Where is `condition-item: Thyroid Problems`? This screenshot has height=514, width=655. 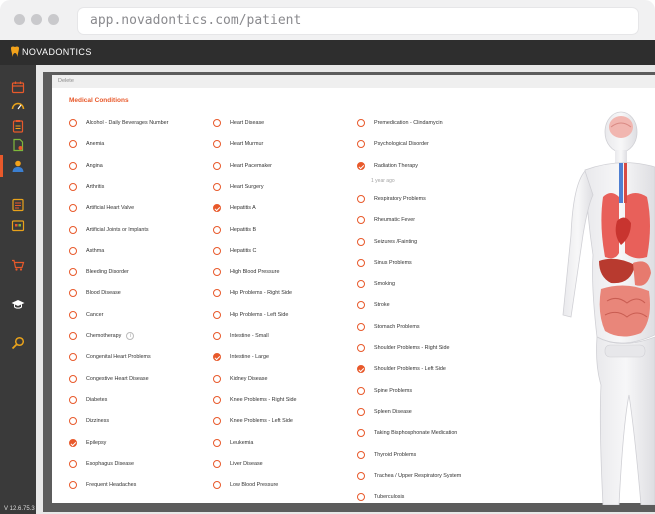 condition-item: Thyroid Problems is located at coordinates (386, 455).